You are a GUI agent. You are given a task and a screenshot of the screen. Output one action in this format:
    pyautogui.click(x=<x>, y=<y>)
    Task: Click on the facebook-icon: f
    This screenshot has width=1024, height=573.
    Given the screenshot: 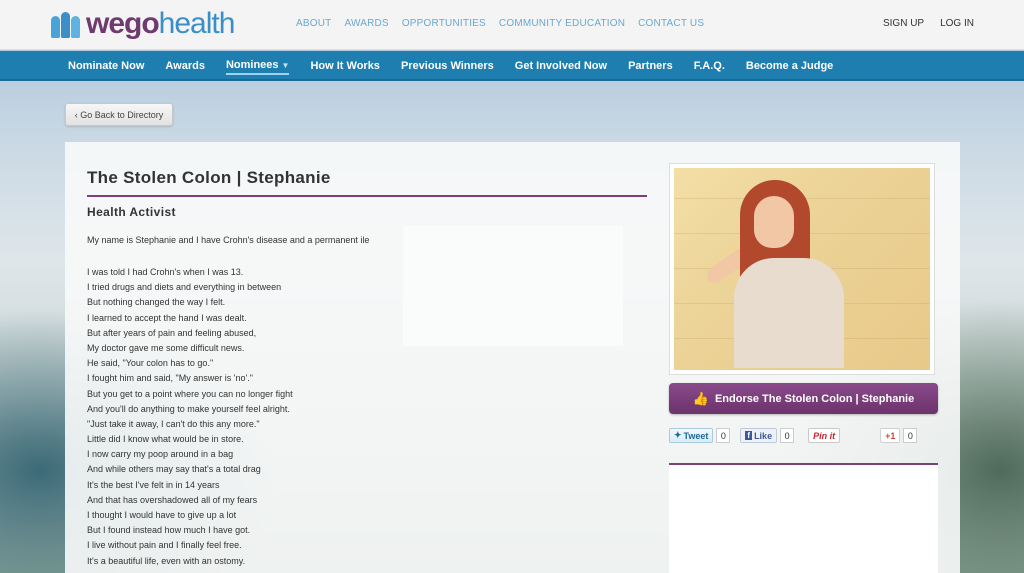 What is the action you would take?
    pyautogui.click(x=749, y=435)
    